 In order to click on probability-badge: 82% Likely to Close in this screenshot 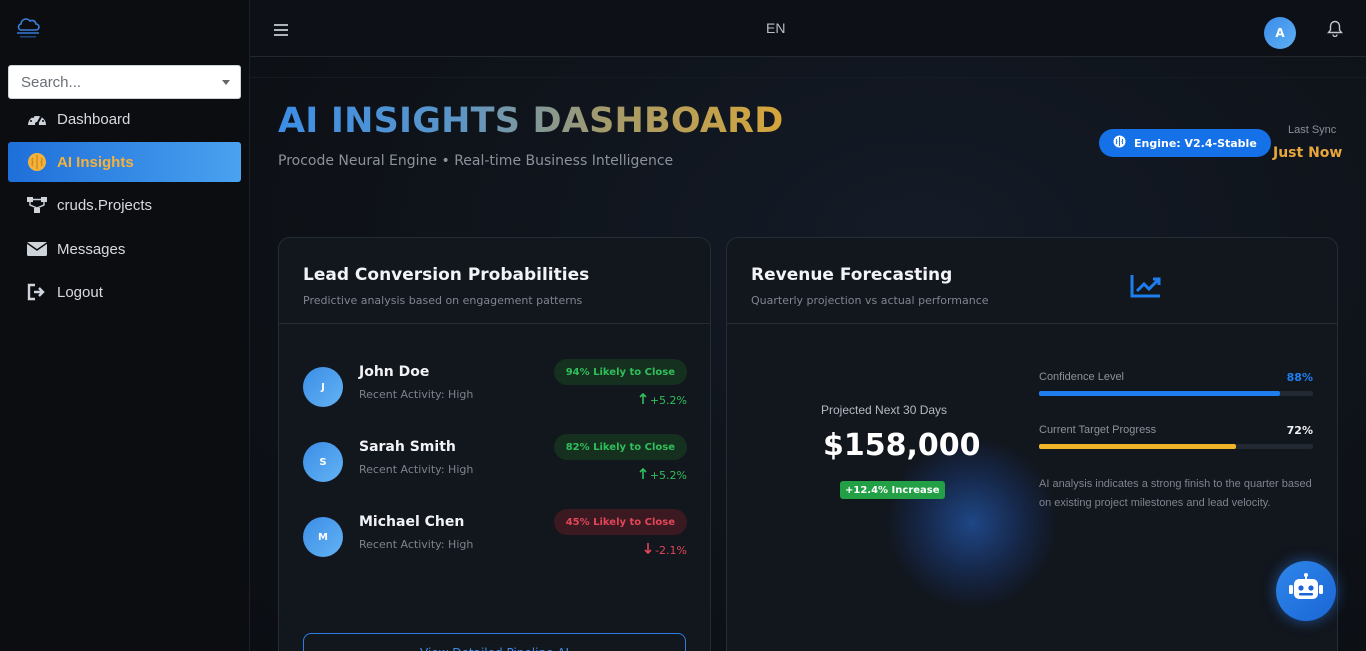, I will do `click(620, 447)`.